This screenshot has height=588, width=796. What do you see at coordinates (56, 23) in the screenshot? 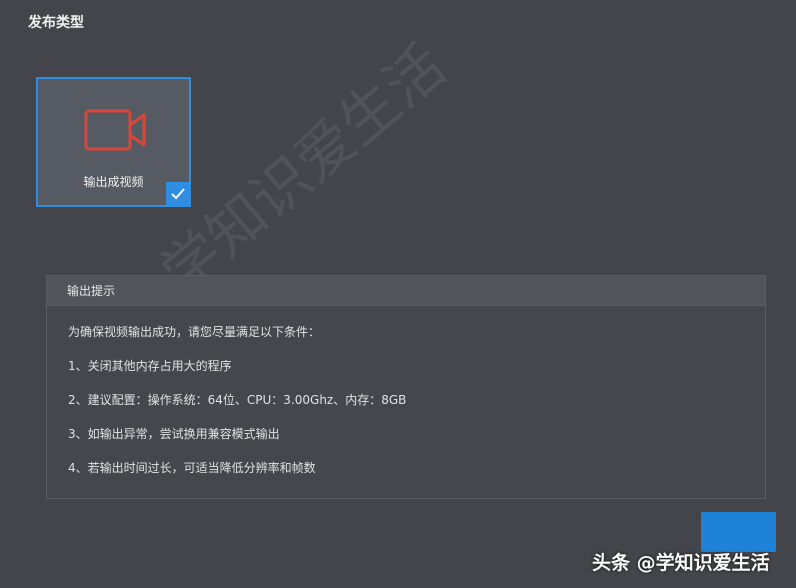
I see `section-title: 发布类型` at bounding box center [56, 23].